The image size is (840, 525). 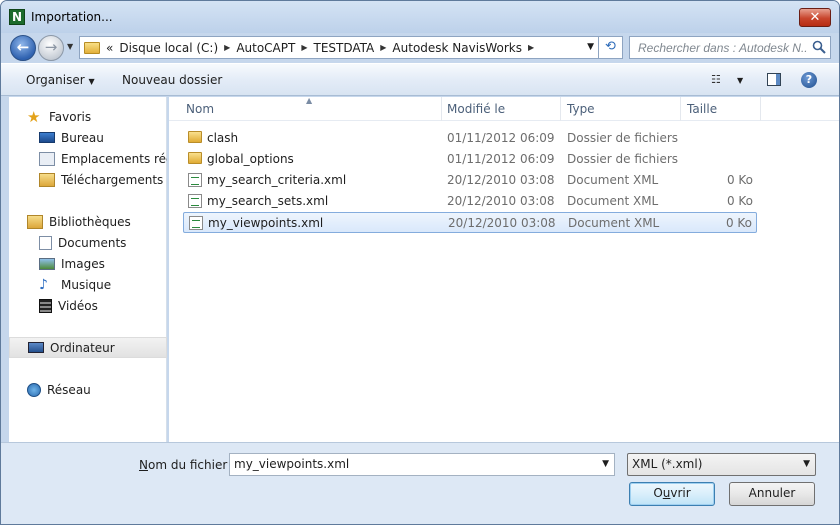 I want to click on file-name: my_search_criteria.xml, so click(x=277, y=180).